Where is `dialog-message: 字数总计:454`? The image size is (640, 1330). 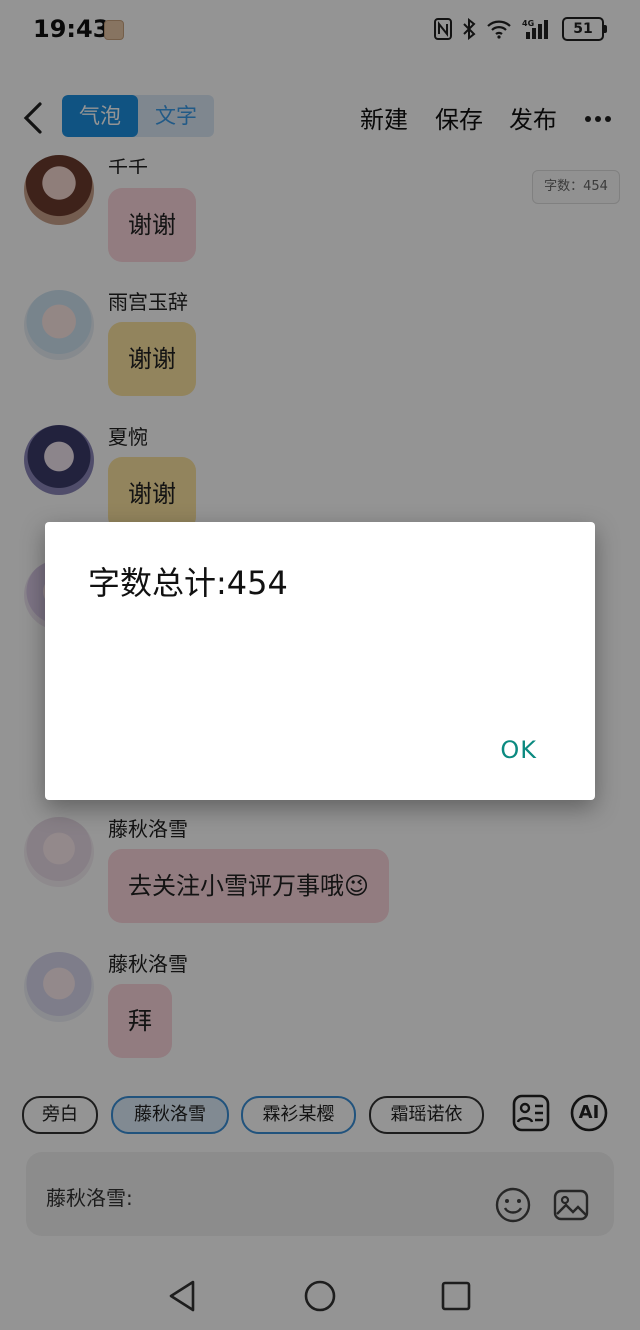
dialog-message: 字数总计:454 is located at coordinates (188, 583).